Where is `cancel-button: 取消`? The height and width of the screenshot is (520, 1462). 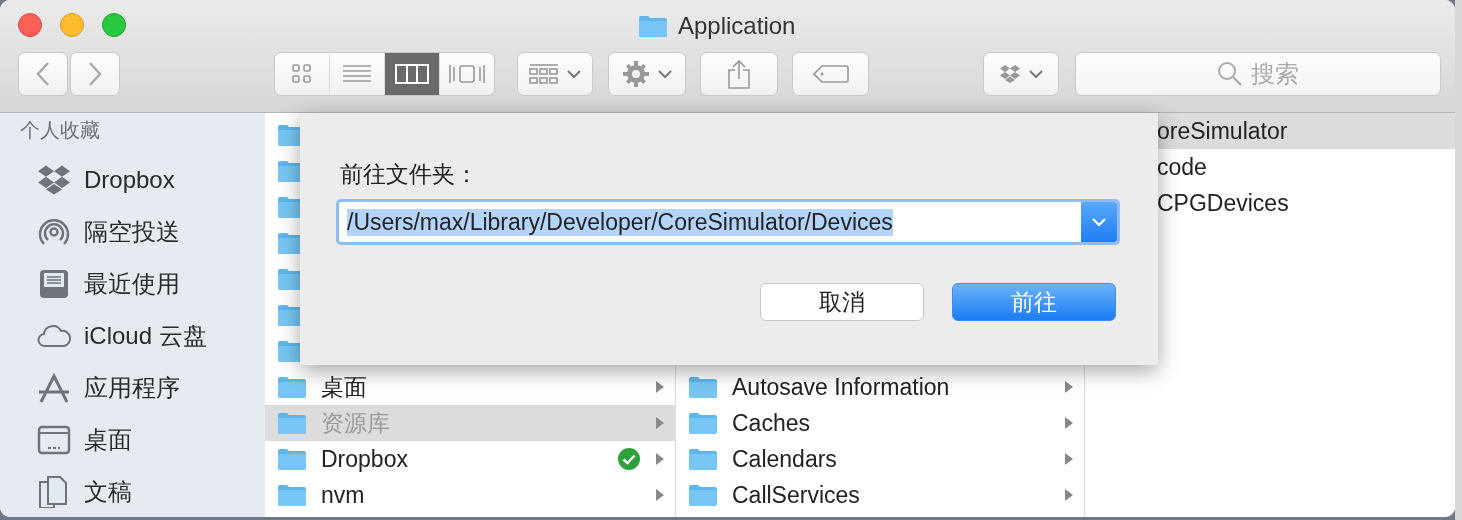 cancel-button: 取消 is located at coordinates (842, 302).